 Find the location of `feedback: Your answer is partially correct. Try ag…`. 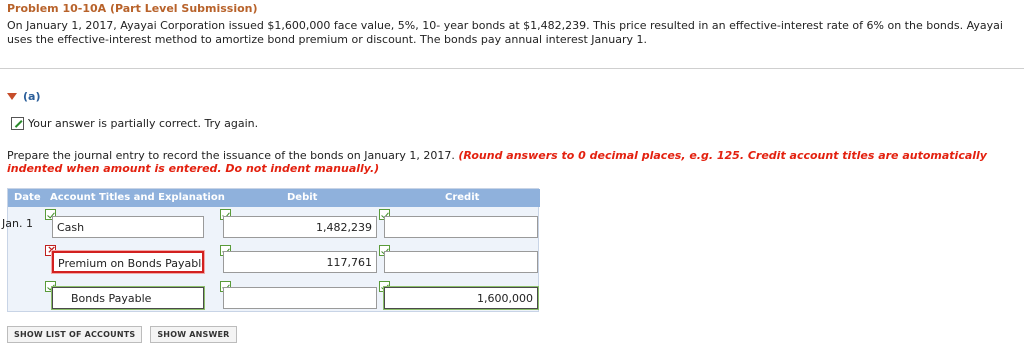

feedback: Your answer is partially correct. Try ag… is located at coordinates (134, 123).